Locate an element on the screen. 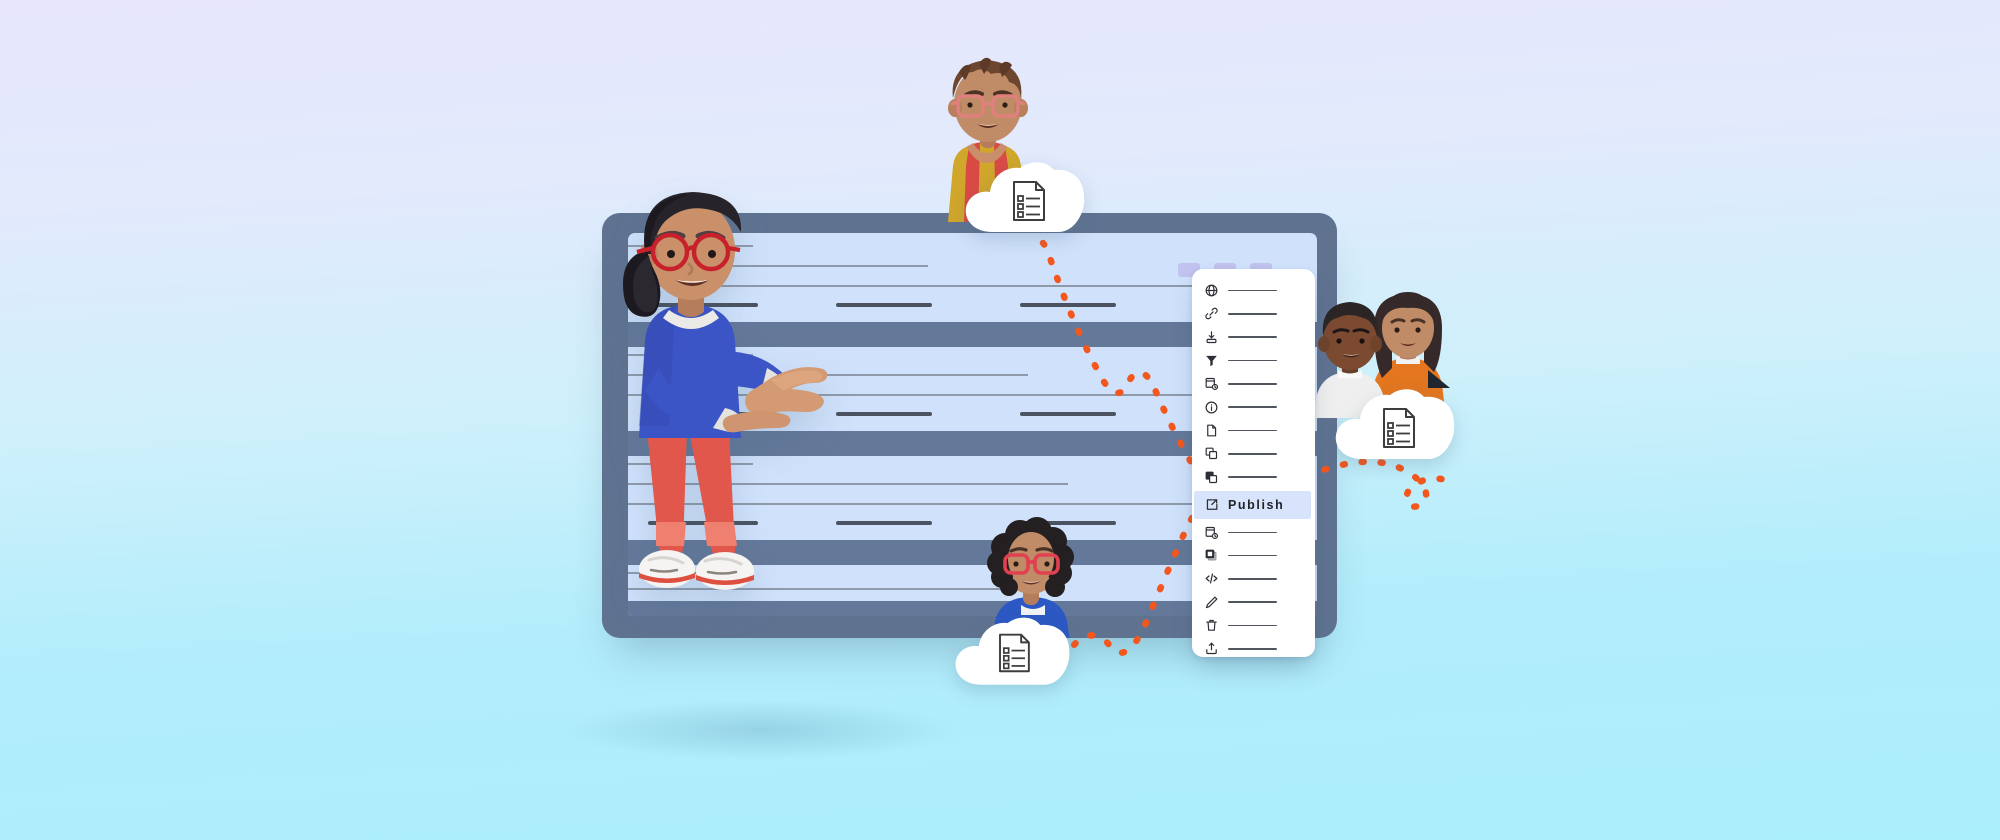 The image size is (2000, 840). document-actions-menu: Publish is located at coordinates (1253, 463).